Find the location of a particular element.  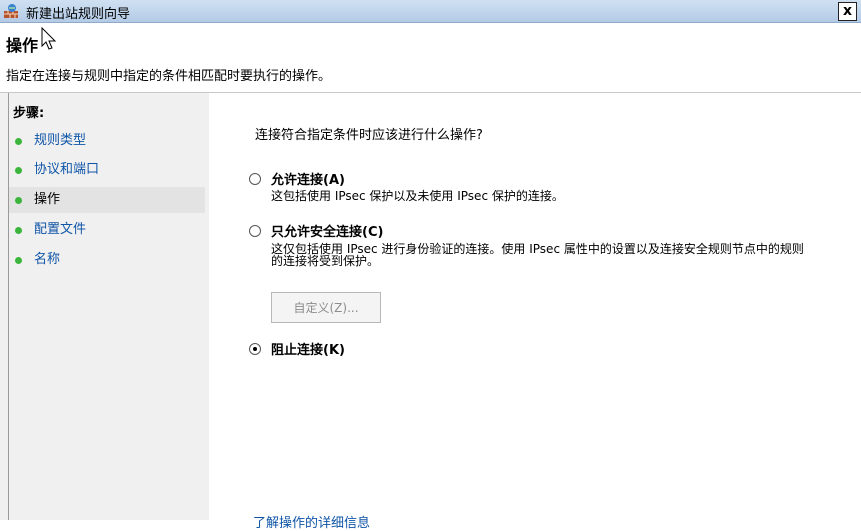

step-name: 名称 is located at coordinates (107, 260).